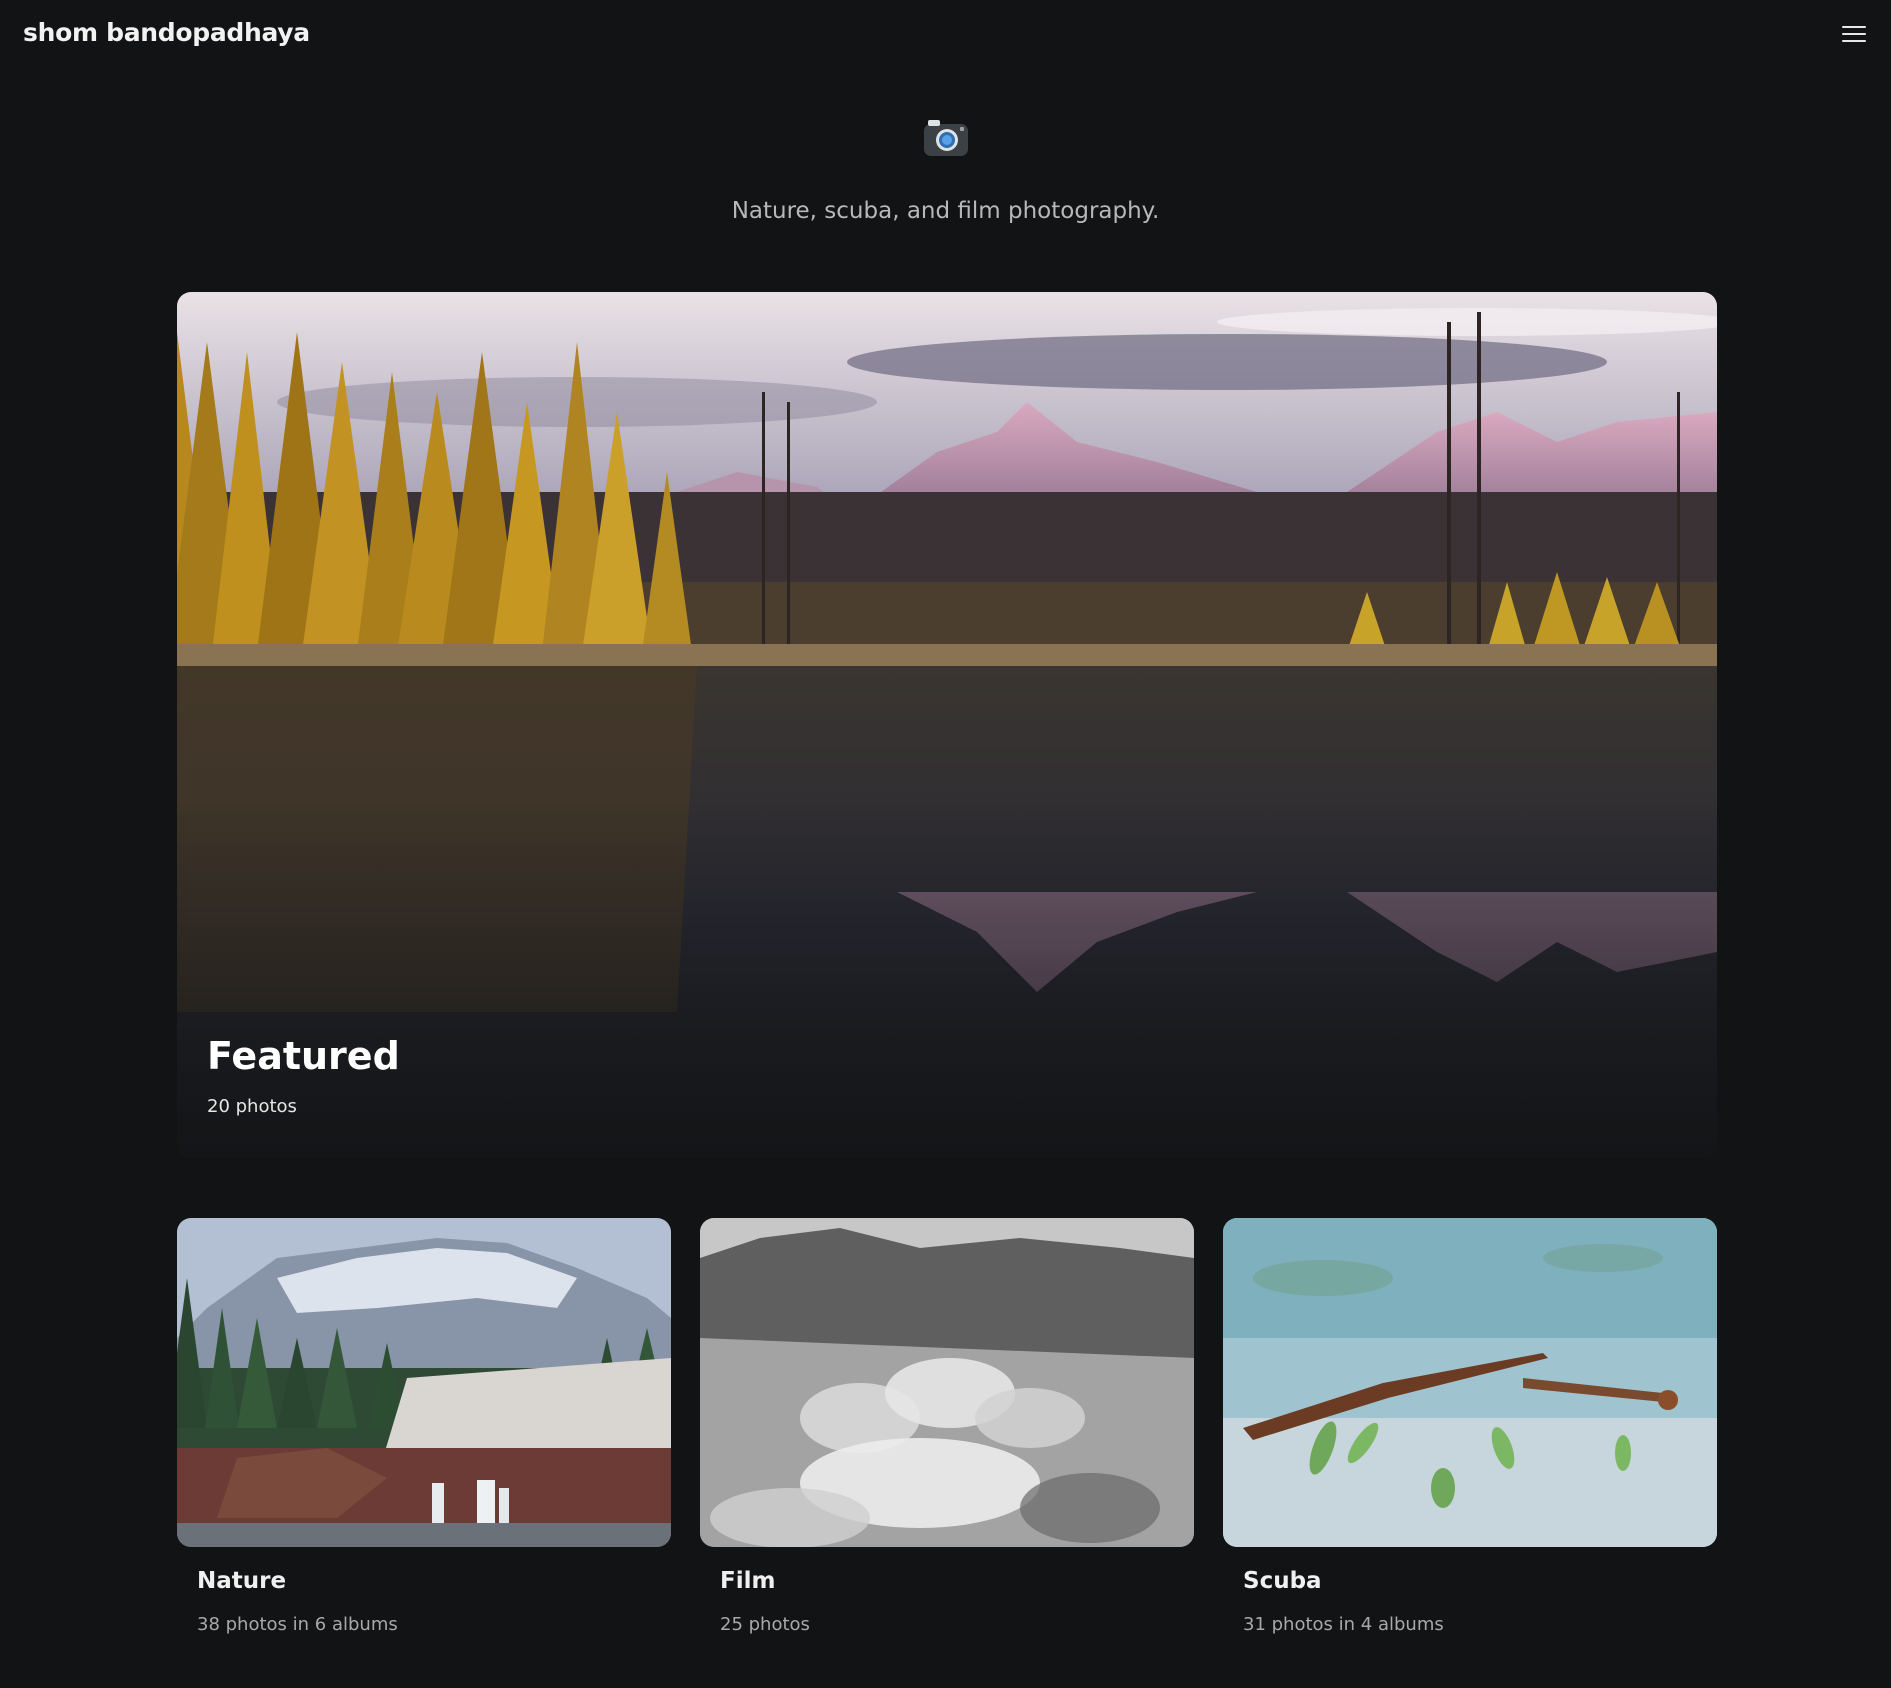 This screenshot has width=1891, height=1688. I want to click on album-thumbnail-film, so click(947, 1382).